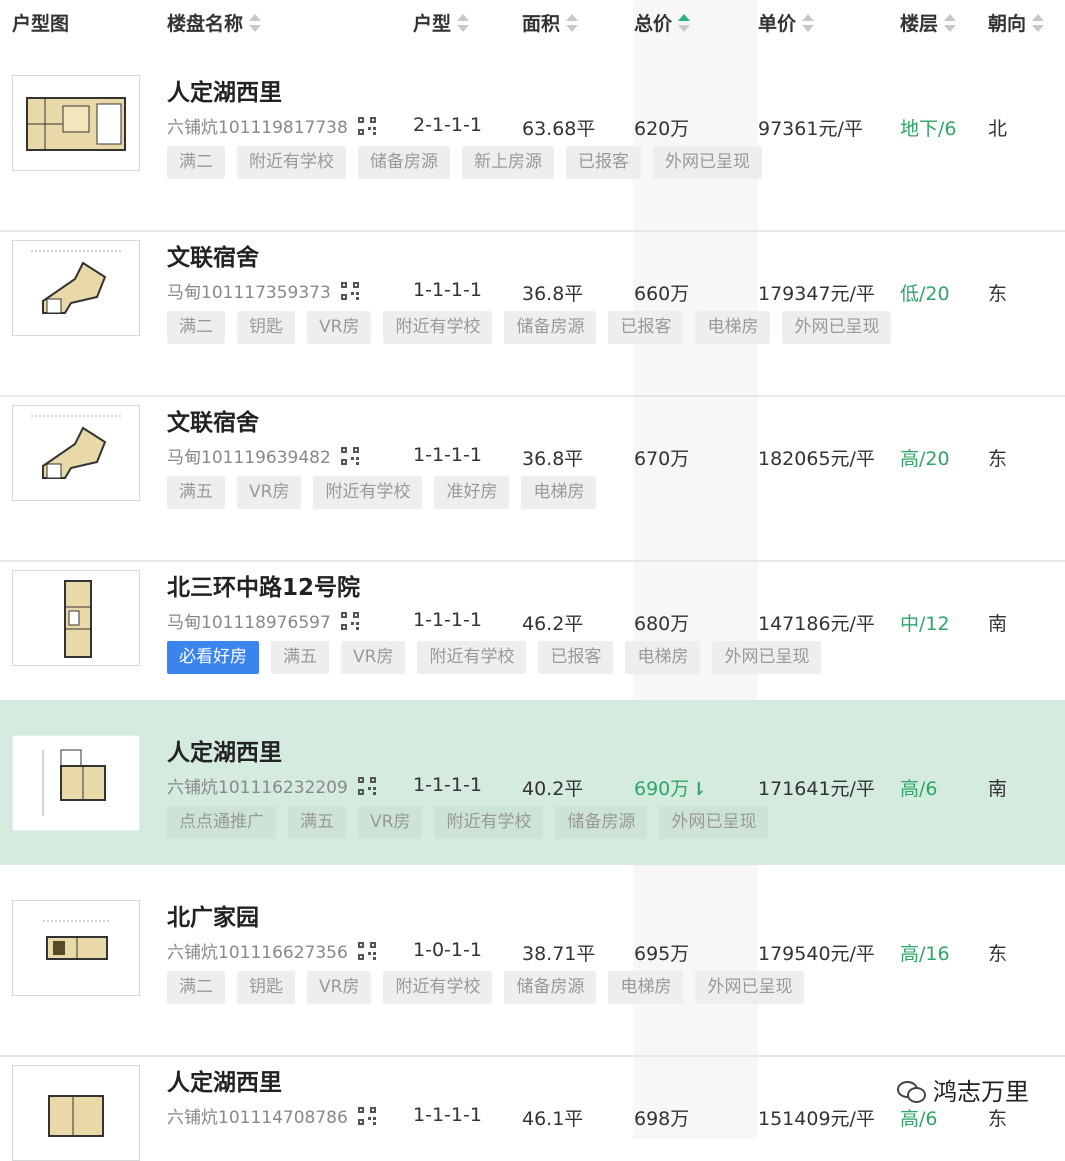 This screenshot has height=1161, width=1065. Describe the element at coordinates (196, 327) in the screenshot. I see `tag: 满二` at that location.